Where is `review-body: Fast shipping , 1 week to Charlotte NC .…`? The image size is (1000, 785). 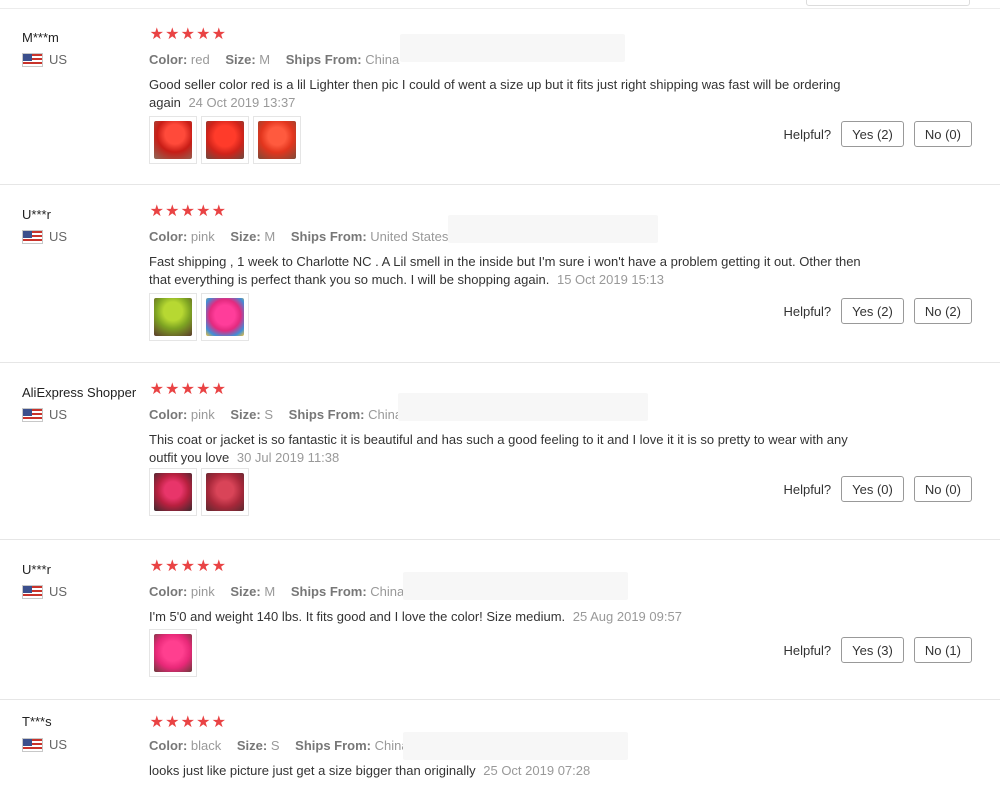 review-body: Fast shipping , 1 week to Charlotte NC .… is located at coordinates (505, 270).